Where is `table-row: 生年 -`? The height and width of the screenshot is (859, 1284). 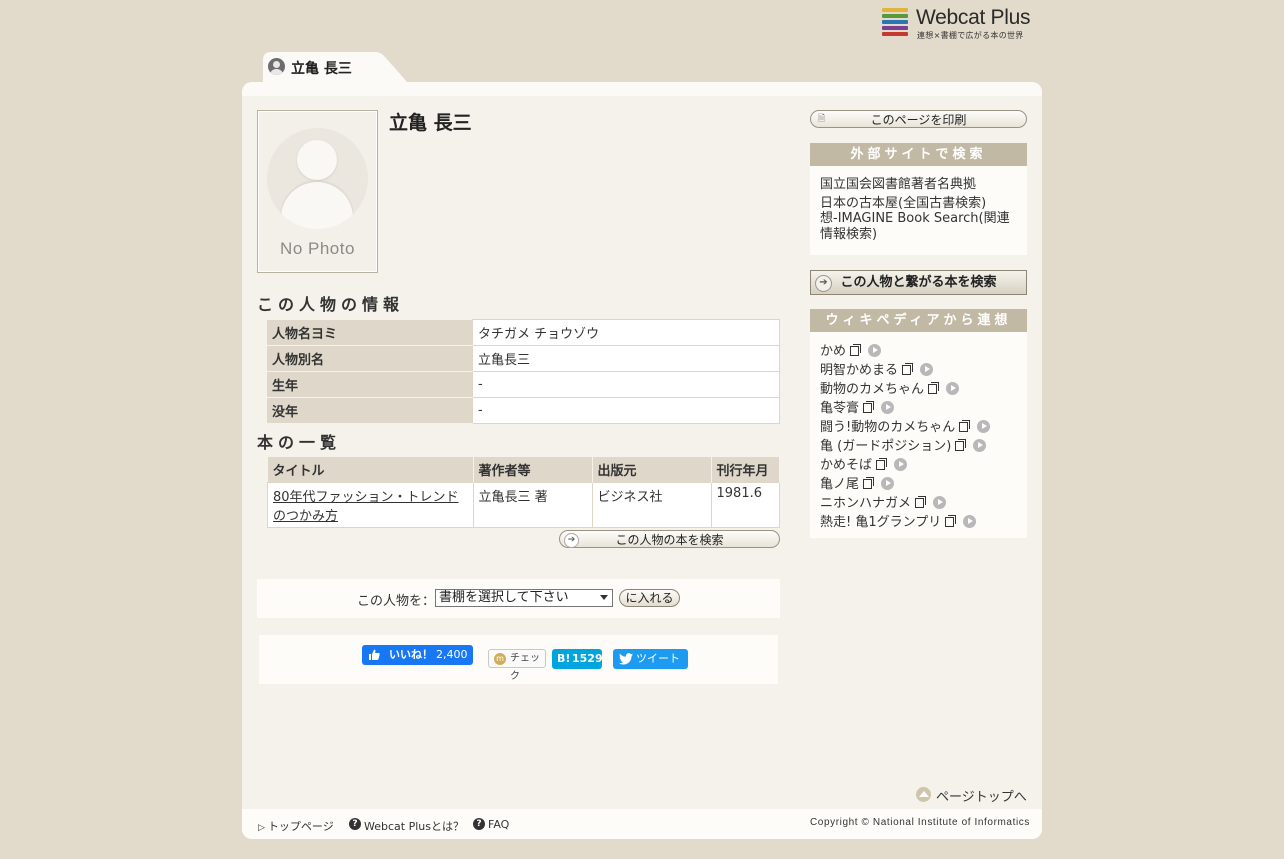
table-row: 生年 - is located at coordinates (523, 384).